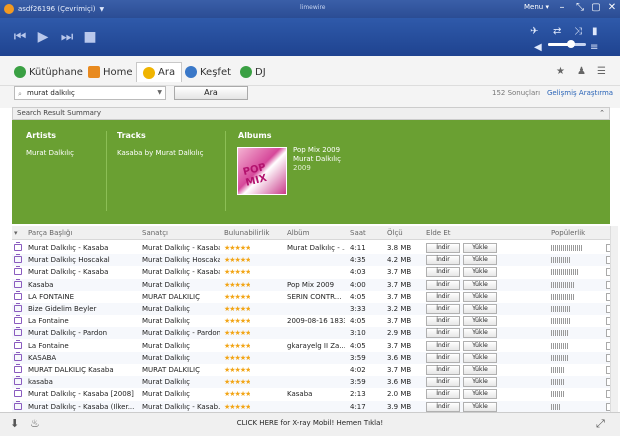  What do you see at coordinates (20, 72) in the screenshot?
I see `library-icon` at bounding box center [20, 72].